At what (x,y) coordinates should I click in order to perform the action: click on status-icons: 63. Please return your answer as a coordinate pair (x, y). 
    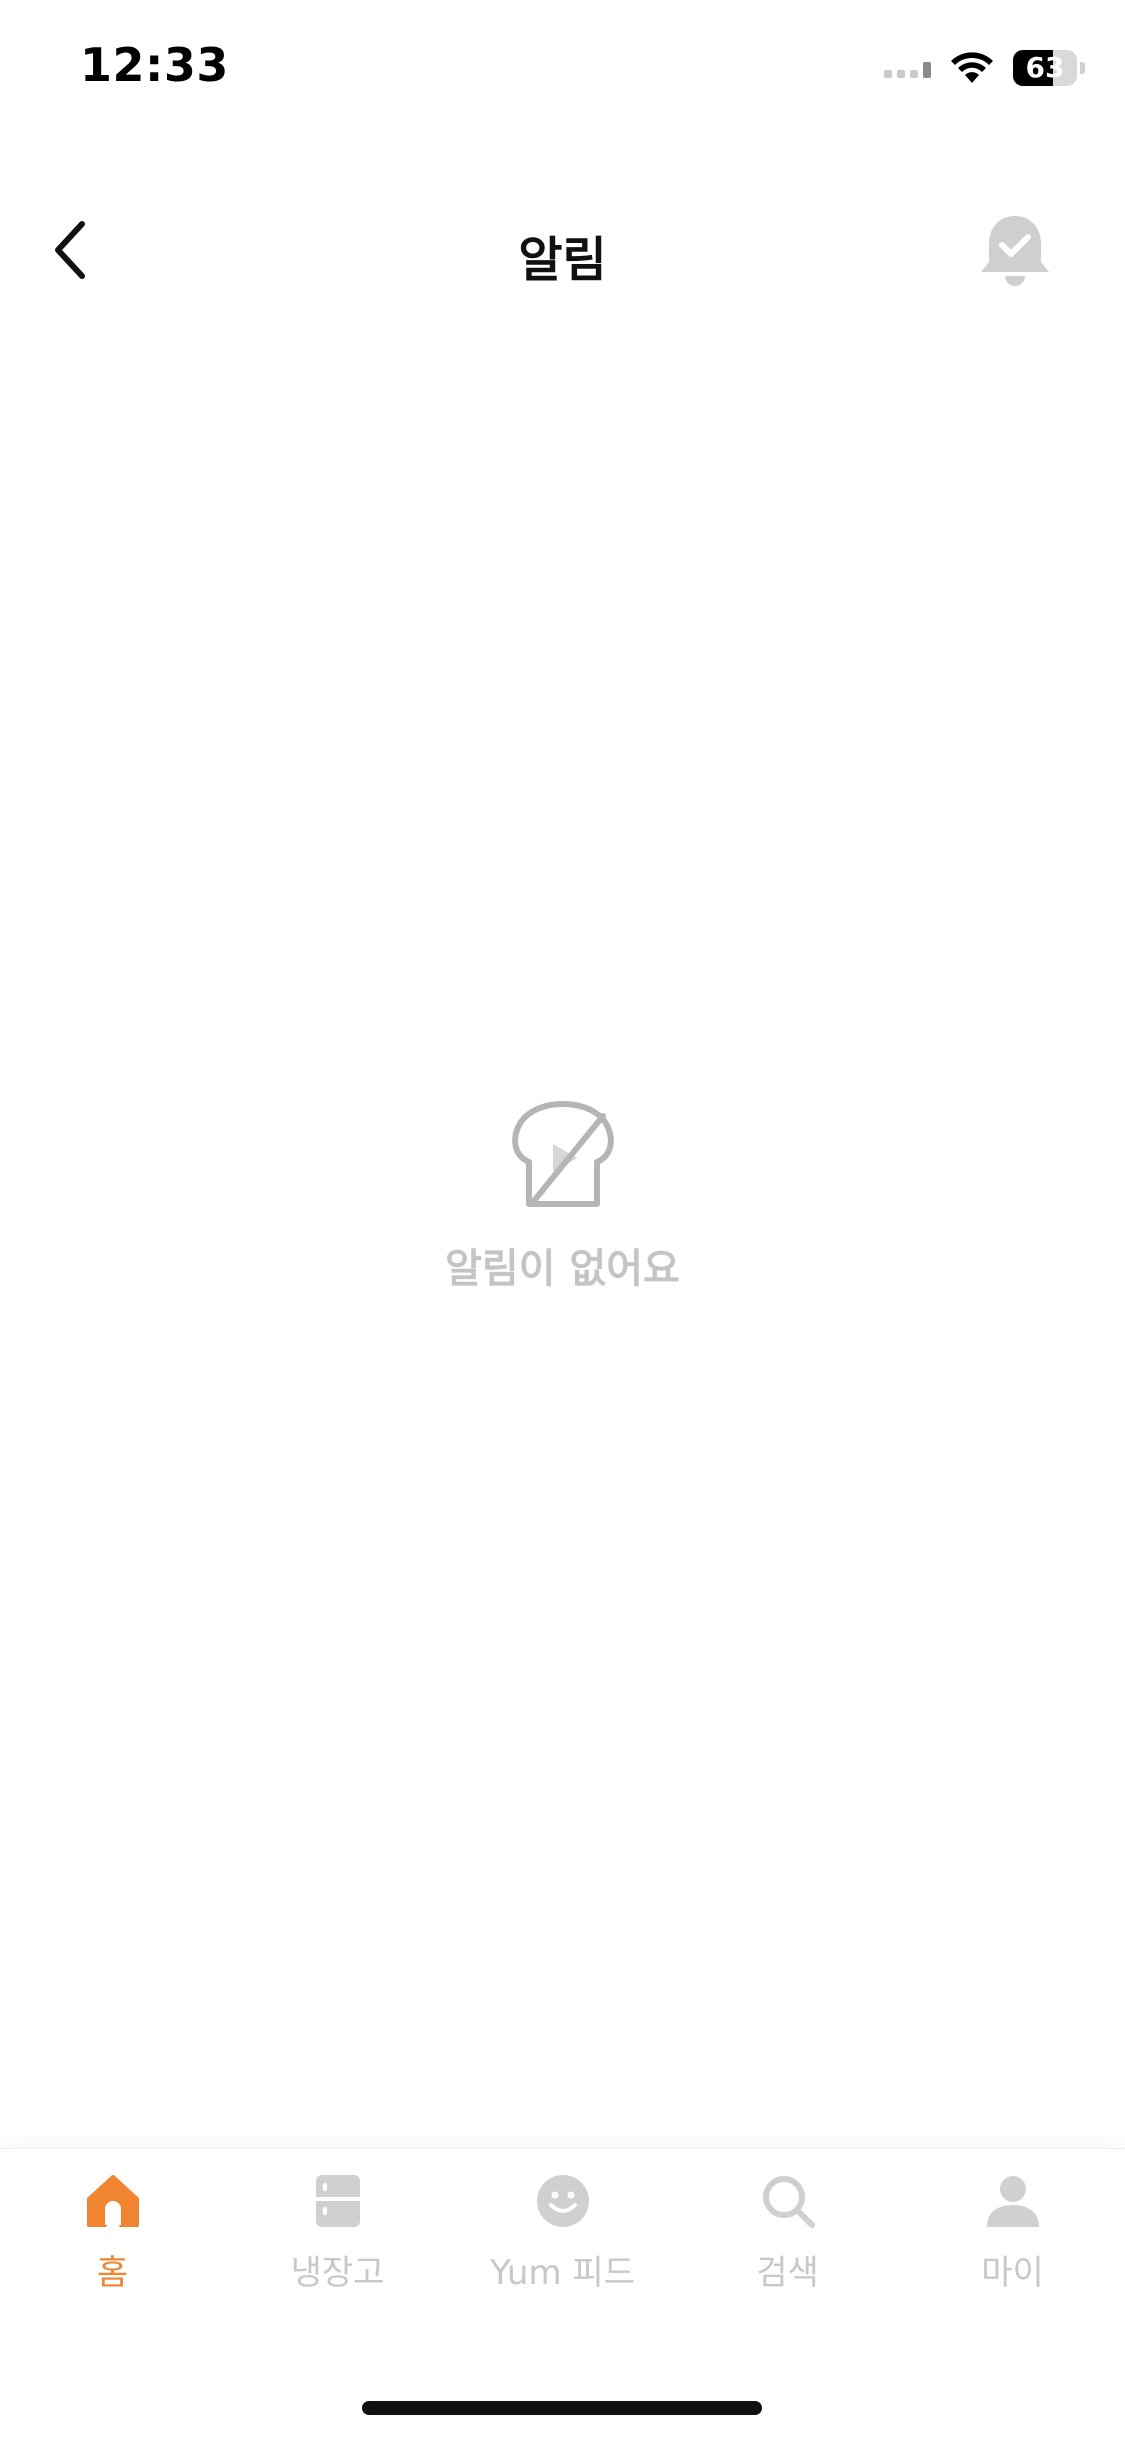
    Looking at the image, I should click on (984, 68).